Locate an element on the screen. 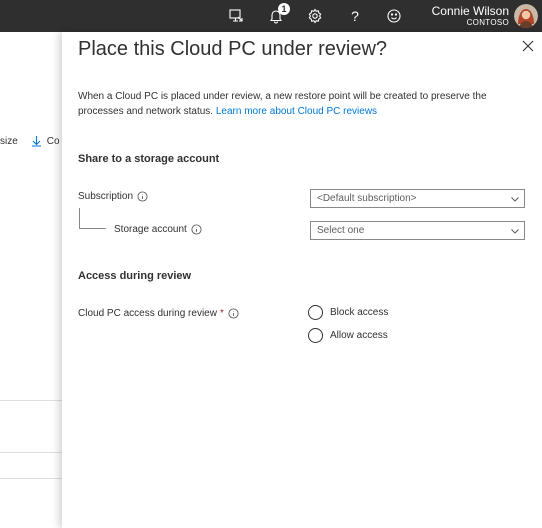  allow-access-radio: Allow access is located at coordinates (348, 335).